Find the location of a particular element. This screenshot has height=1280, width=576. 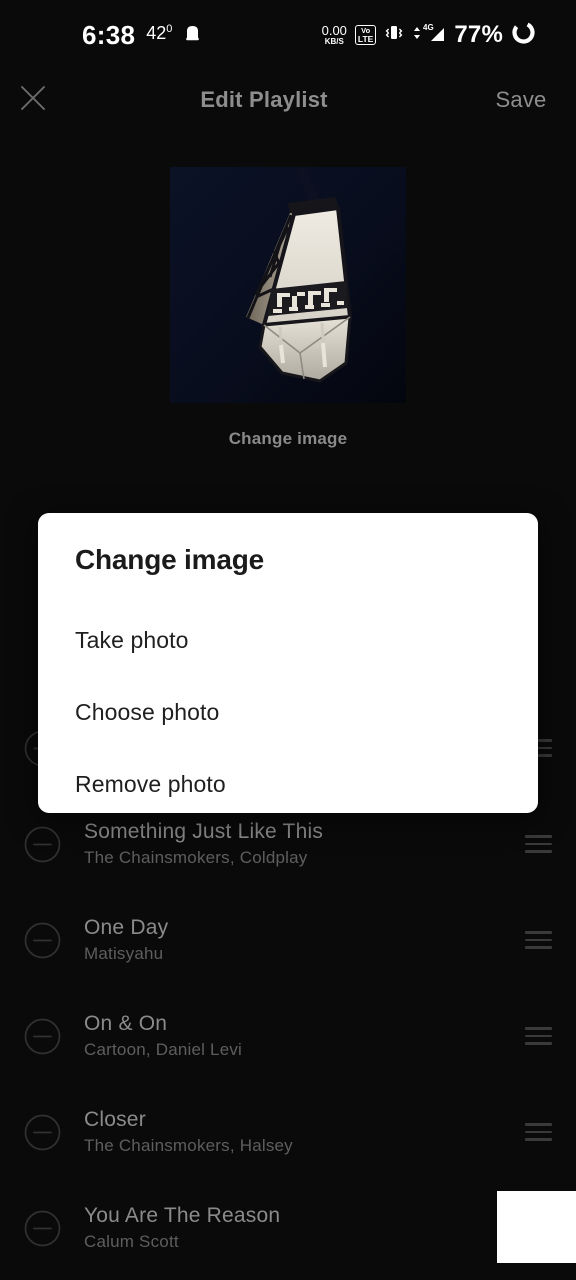

battery-percent: 77% is located at coordinates (478, 34).